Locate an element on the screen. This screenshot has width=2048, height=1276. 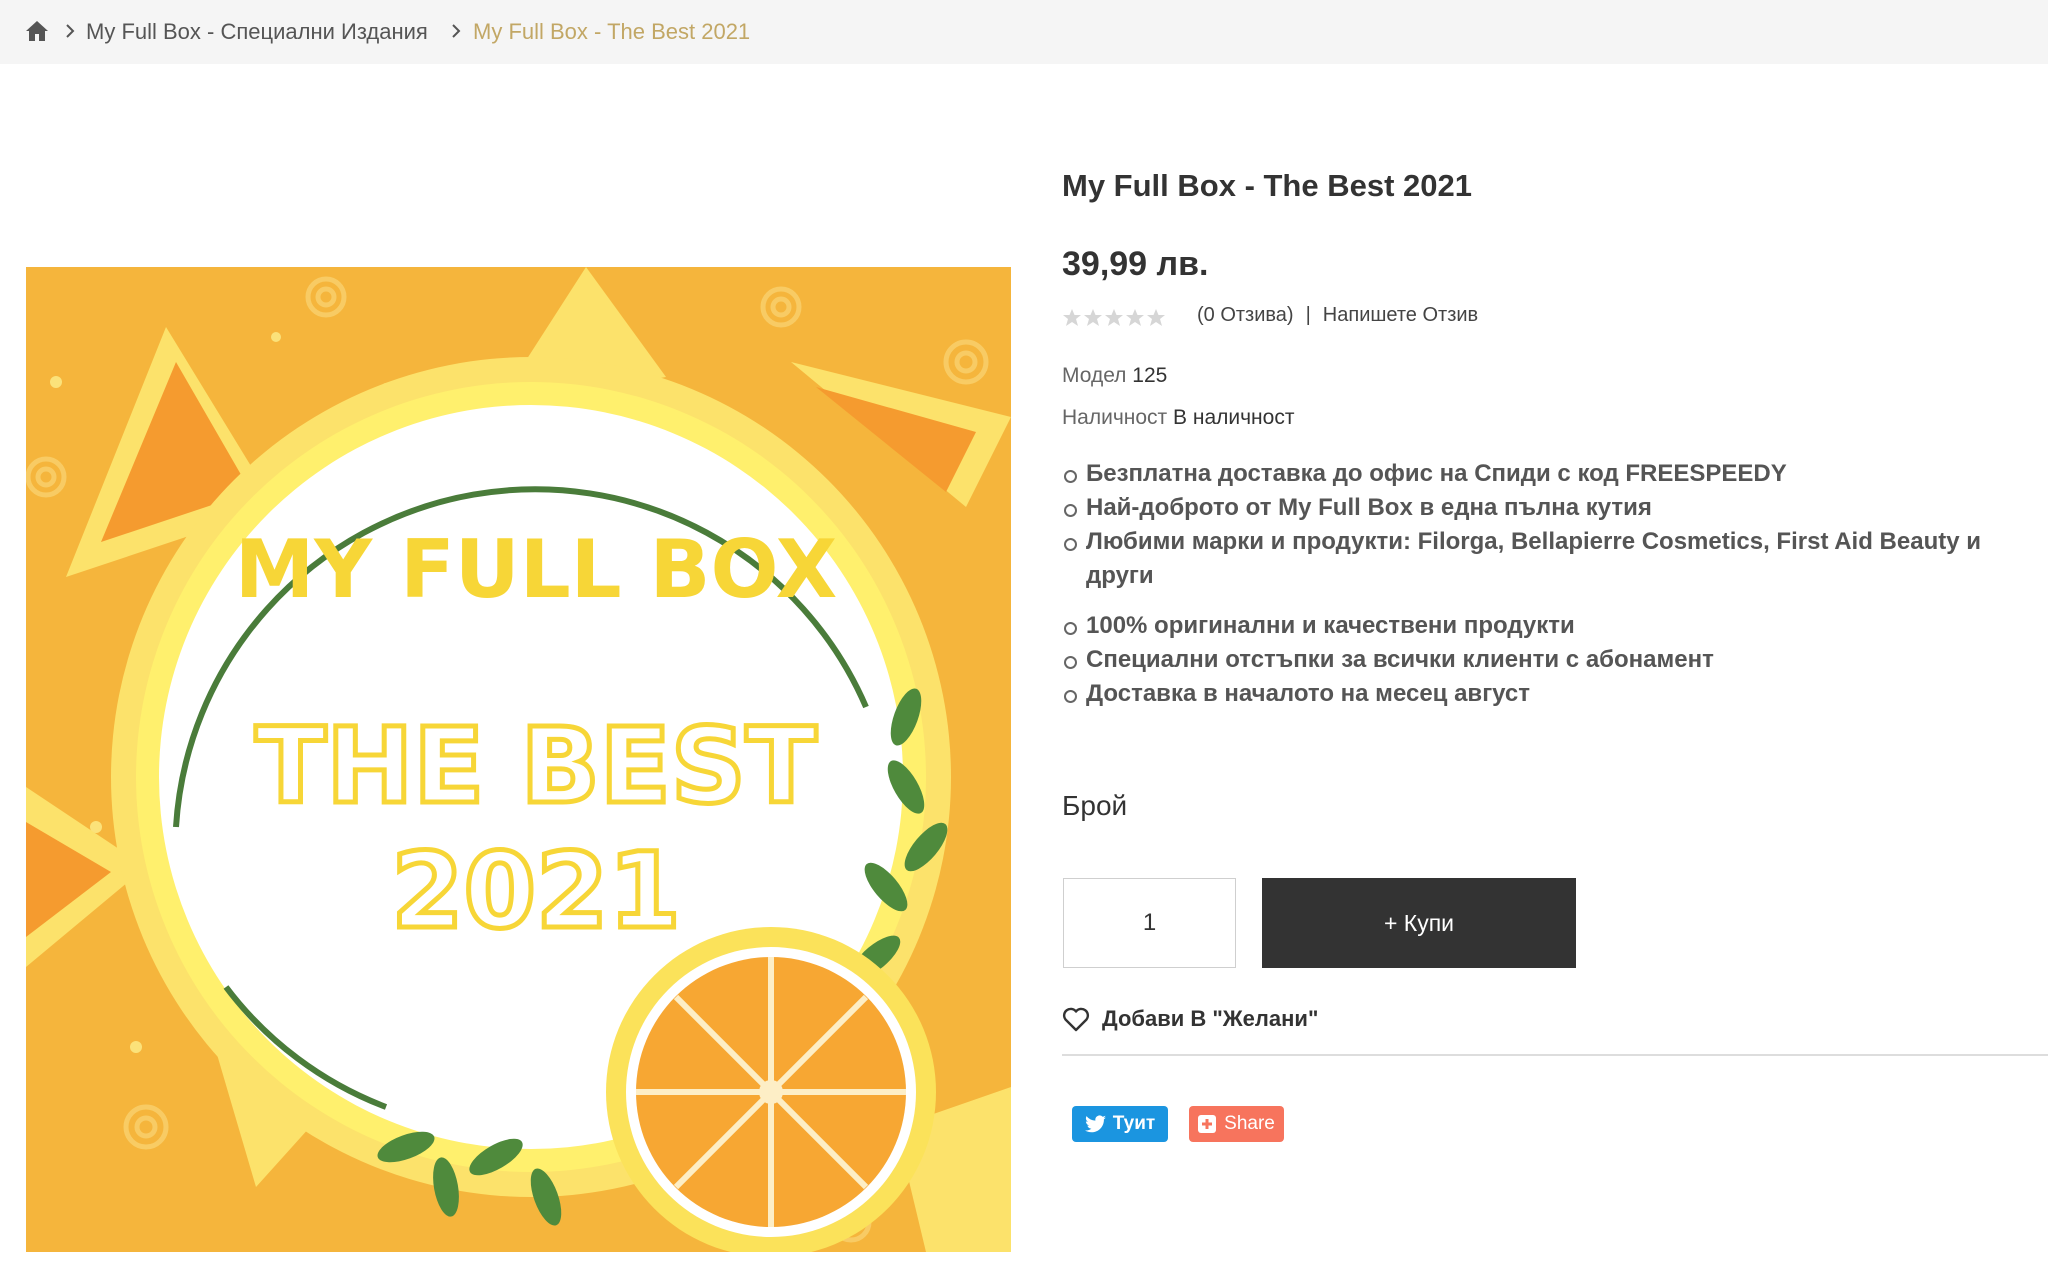
share-button: Share is located at coordinates (1236, 1124).